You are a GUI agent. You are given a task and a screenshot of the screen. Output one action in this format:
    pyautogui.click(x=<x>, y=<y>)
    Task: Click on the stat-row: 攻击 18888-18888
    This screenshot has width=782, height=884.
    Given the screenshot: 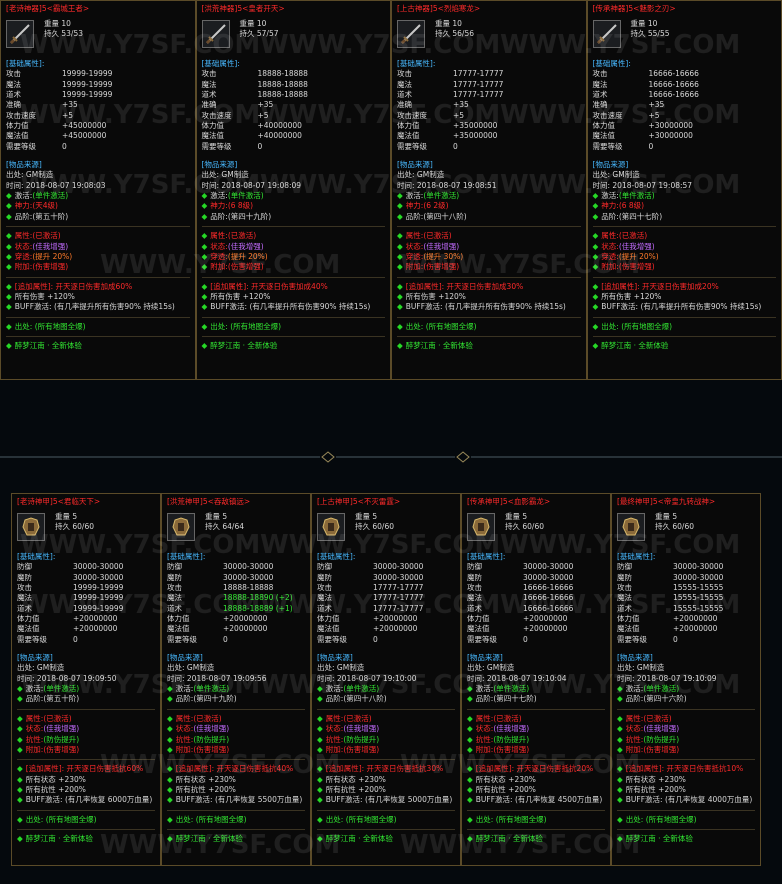 What is the action you would take?
    pyautogui.click(x=294, y=74)
    